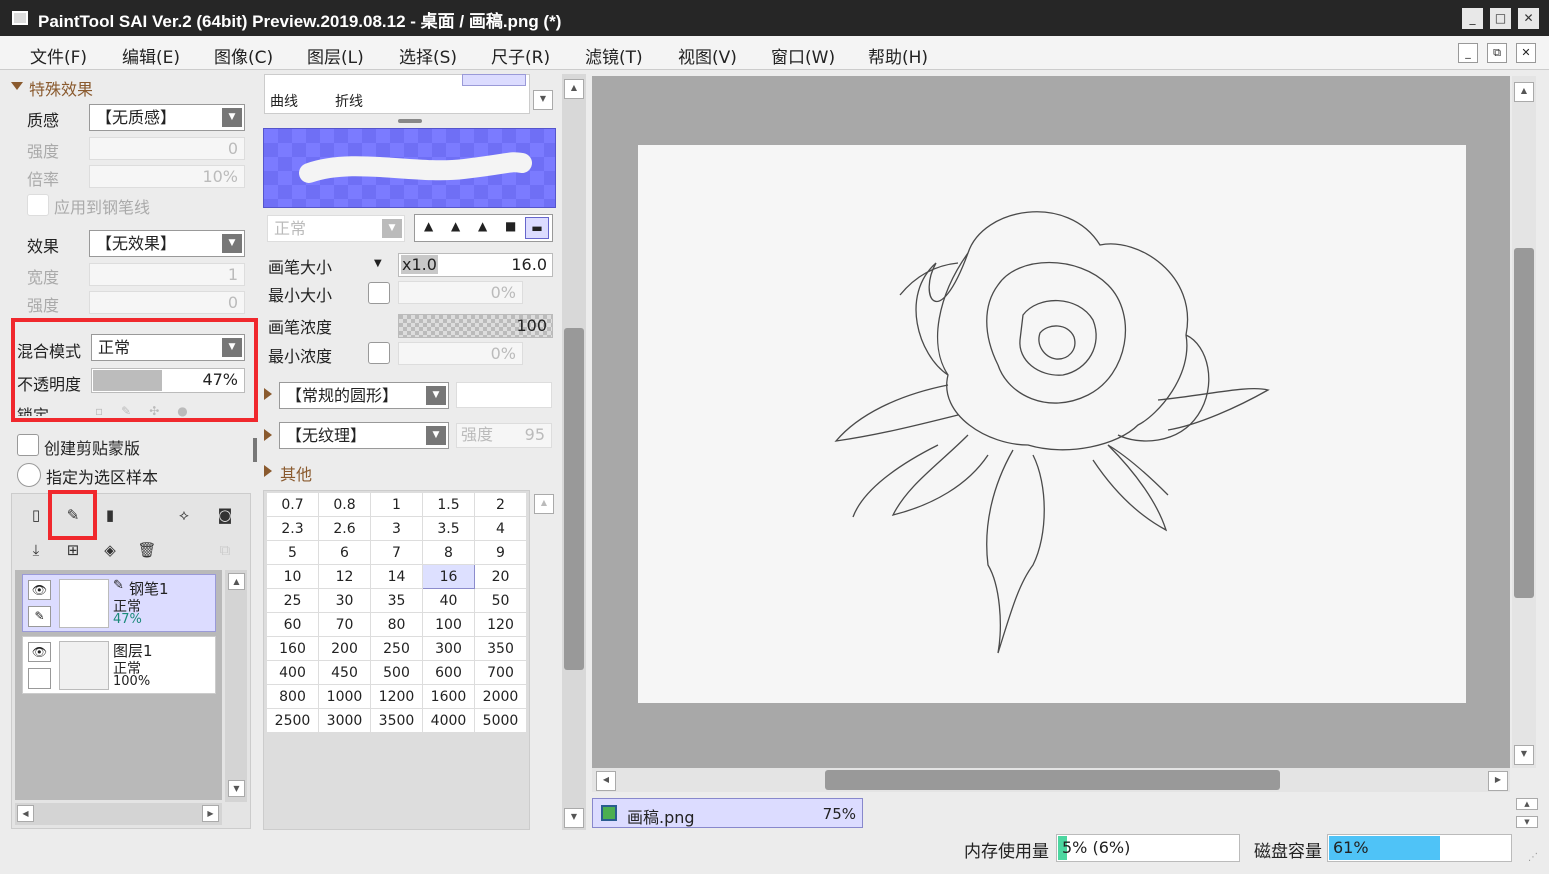 The width and height of the screenshot is (1549, 874). I want to click on erase-layer-icon: ◈, so click(110, 550).